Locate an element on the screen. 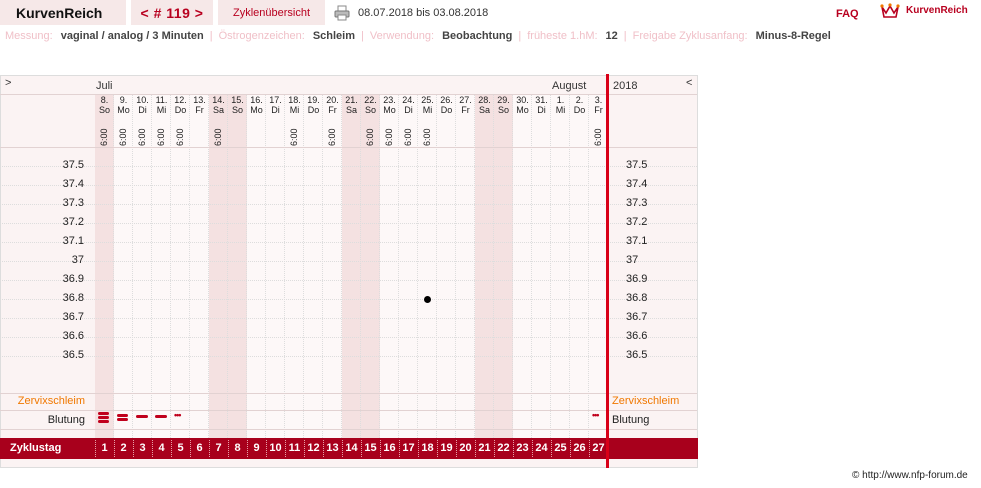  day-column: 17. Di is located at coordinates (275, 266).